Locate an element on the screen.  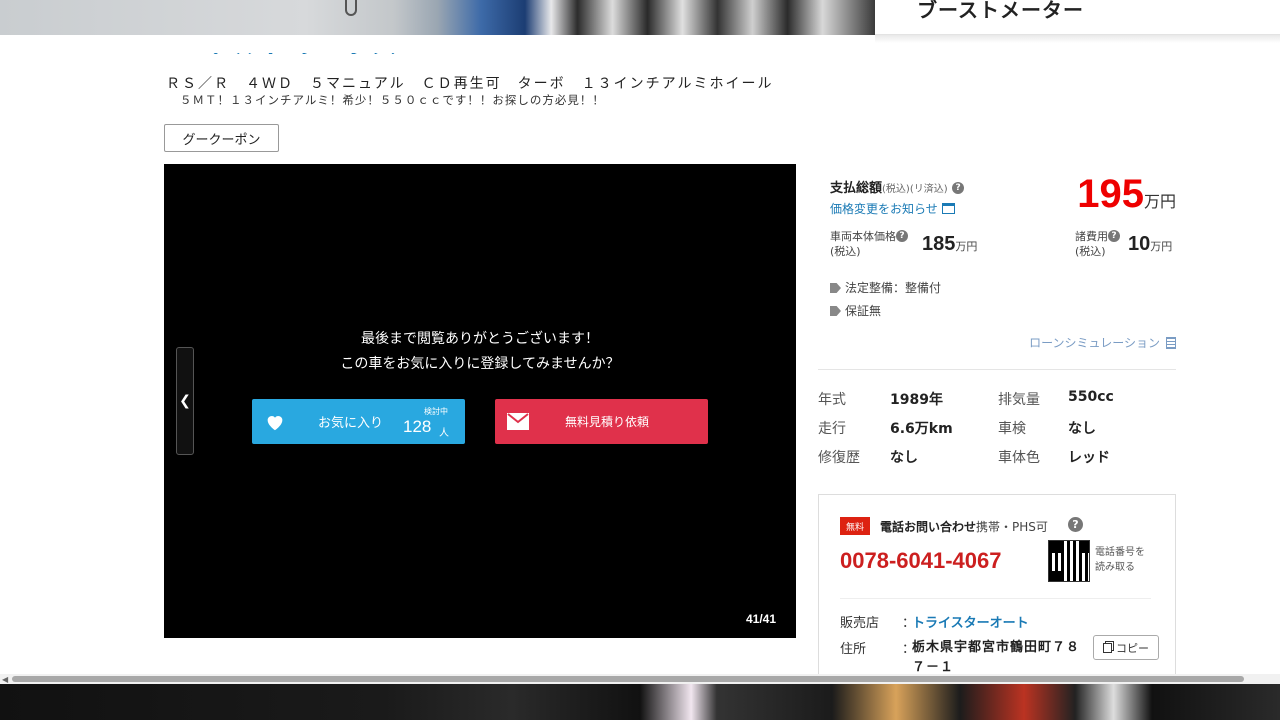
photo-counter: 41/41 is located at coordinates (760, 619).